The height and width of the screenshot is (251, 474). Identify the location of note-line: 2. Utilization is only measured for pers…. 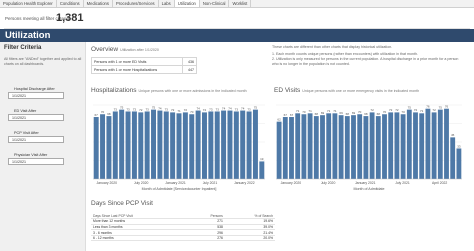
(365, 61).